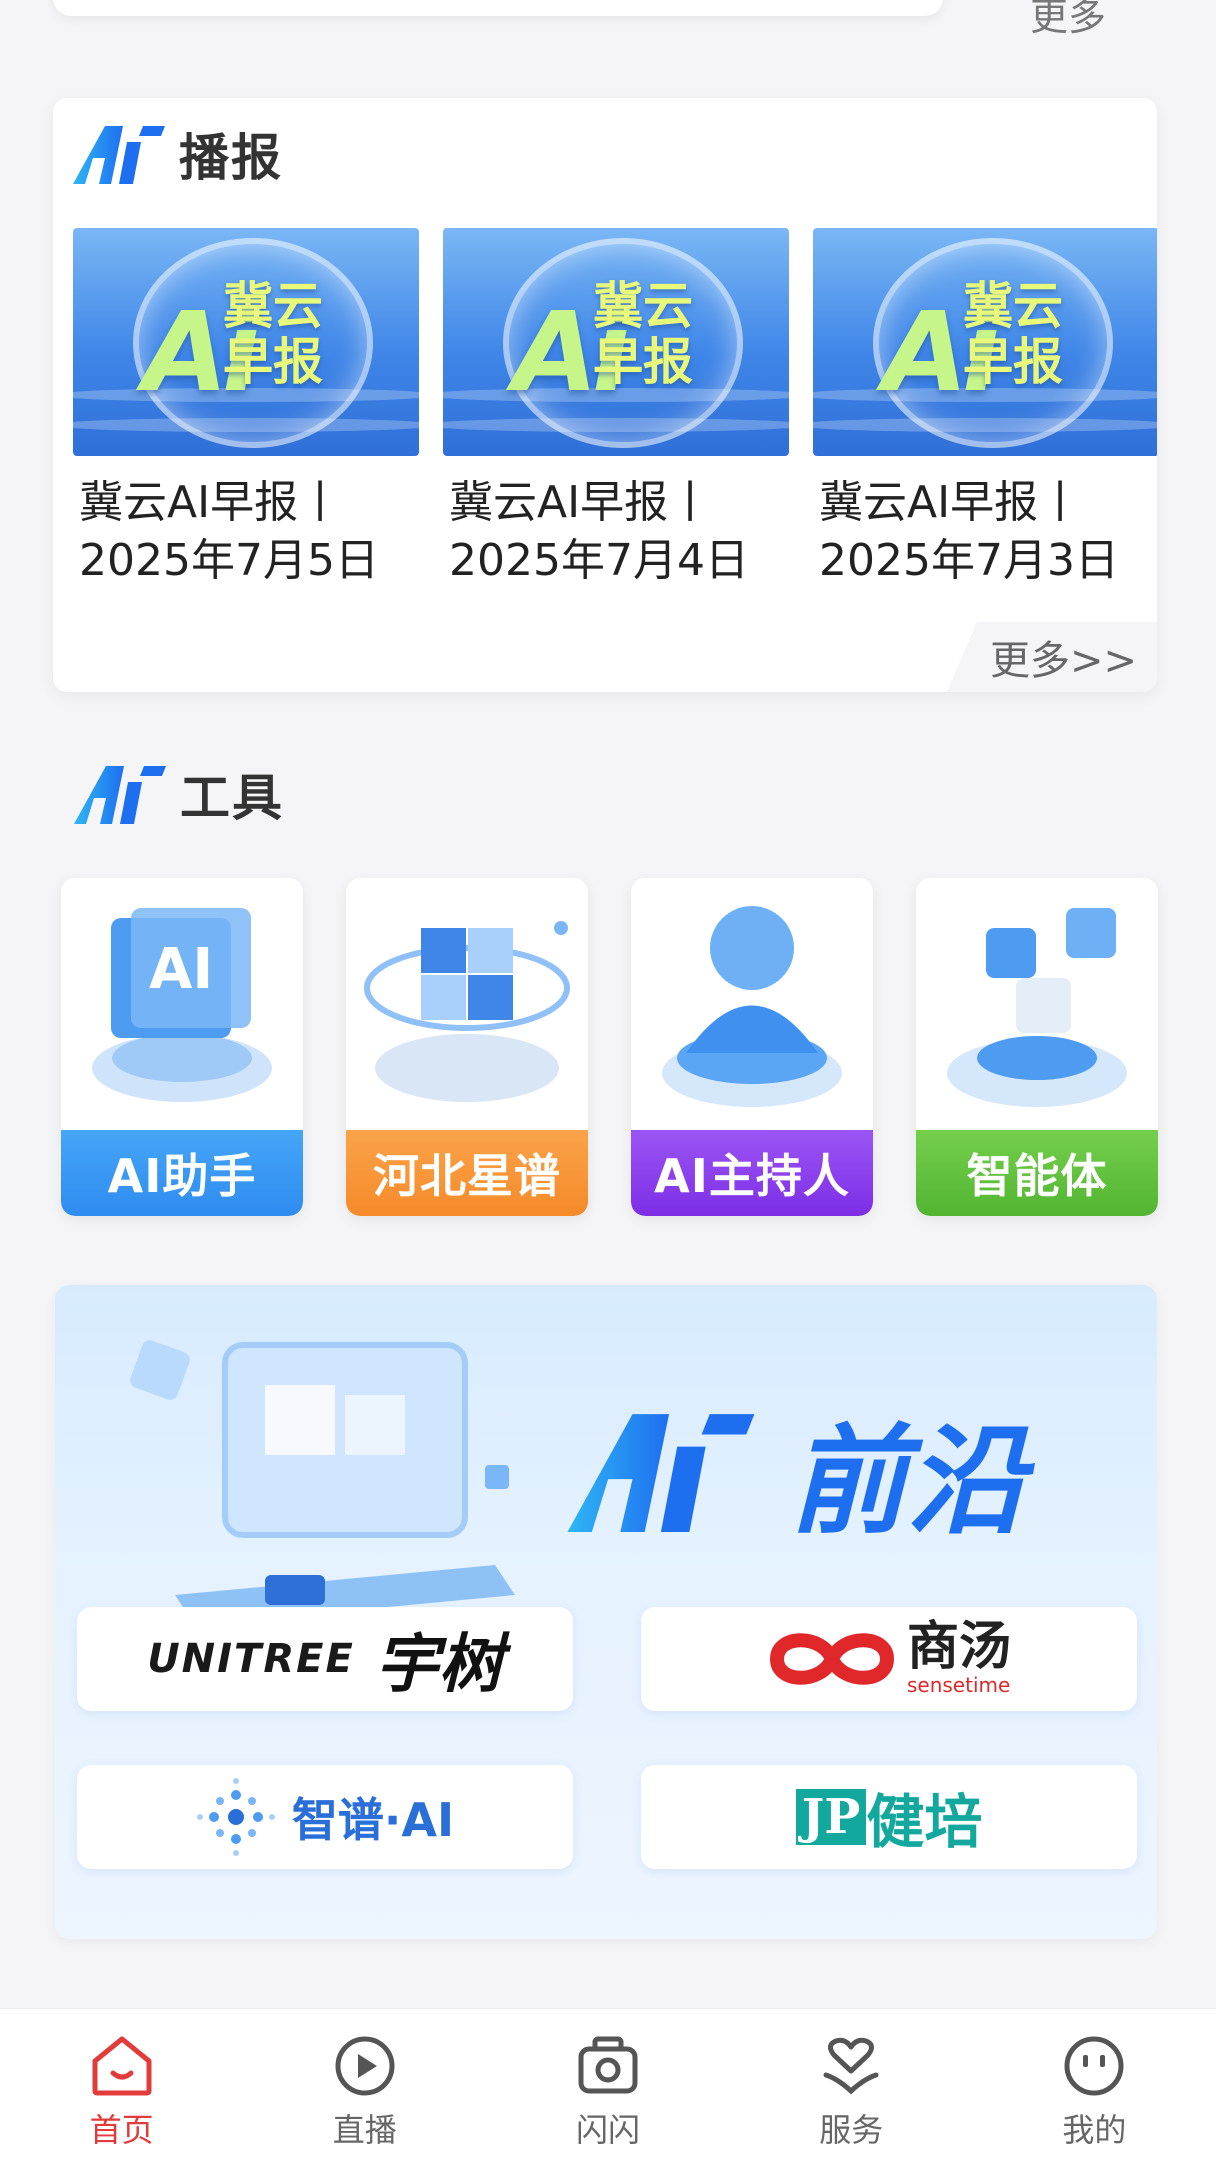 The height and width of the screenshot is (2164, 1216). Describe the element at coordinates (619, 532) in the screenshot. I see `video-title: 冀云AI早报丨 2025年7月4日` at that location.